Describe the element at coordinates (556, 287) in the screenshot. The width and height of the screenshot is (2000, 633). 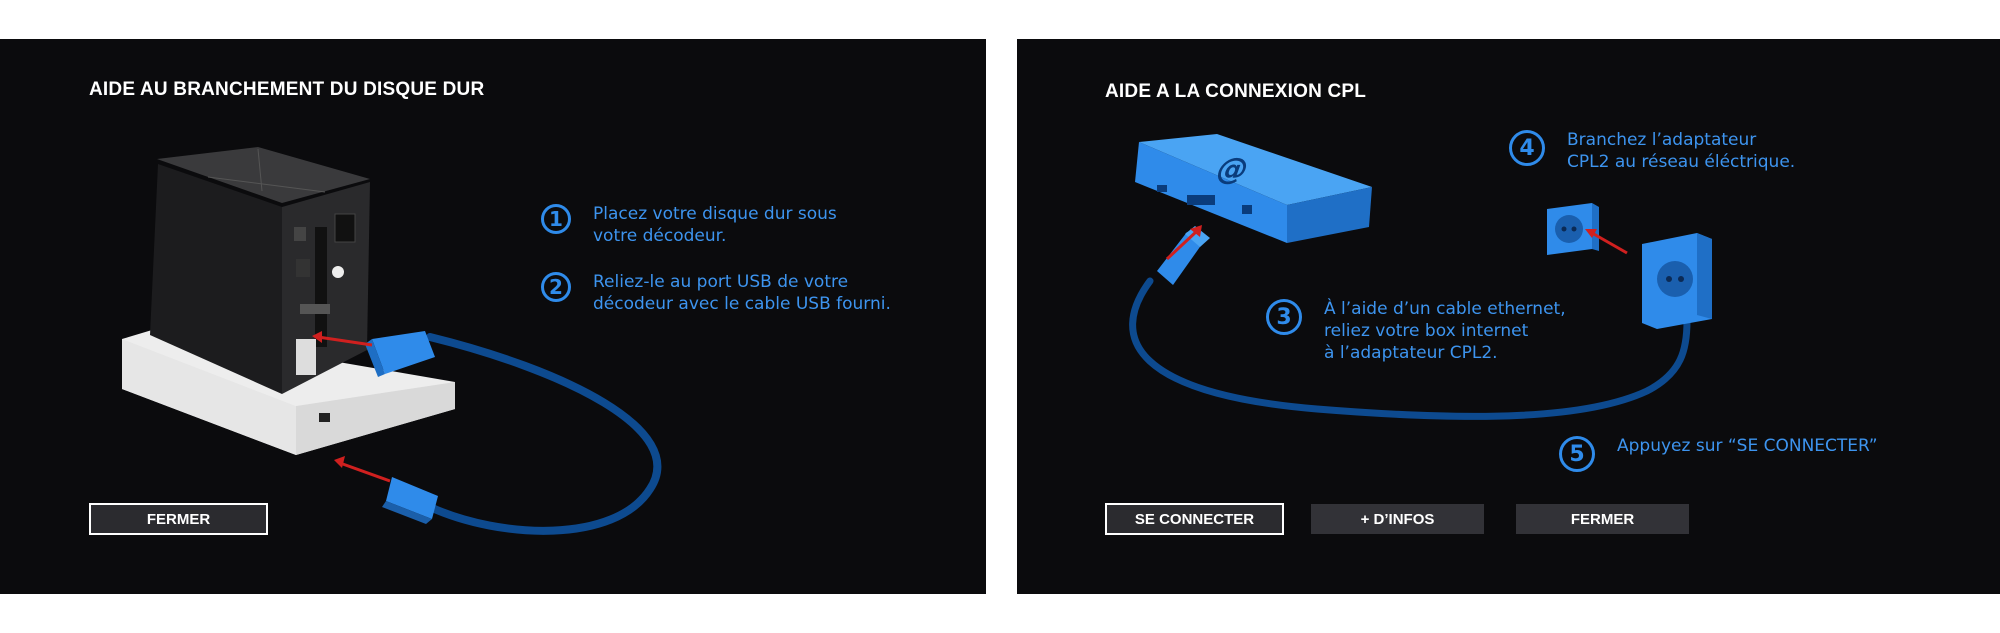
I see `step-number-badge: 2` at that location.